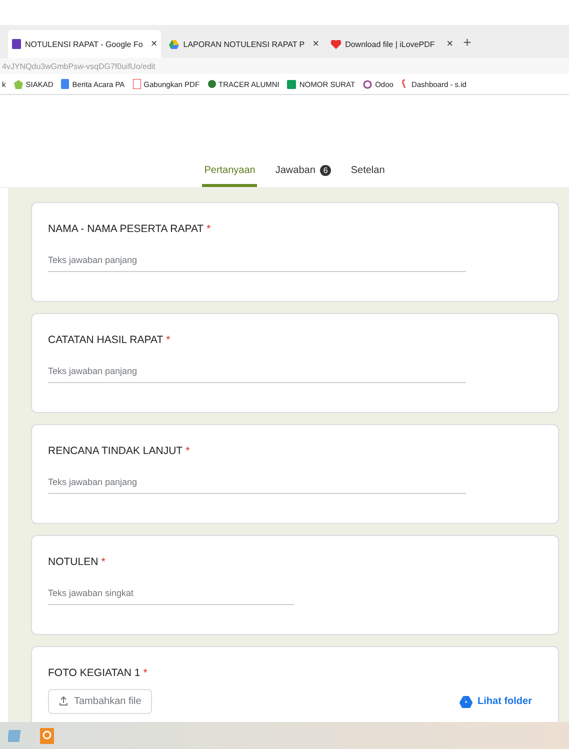 The height and width of the screenshot is (749, 569). Describe the element at coordinates (367, 84) in the screenshot. I see `ring-icon` at that location.